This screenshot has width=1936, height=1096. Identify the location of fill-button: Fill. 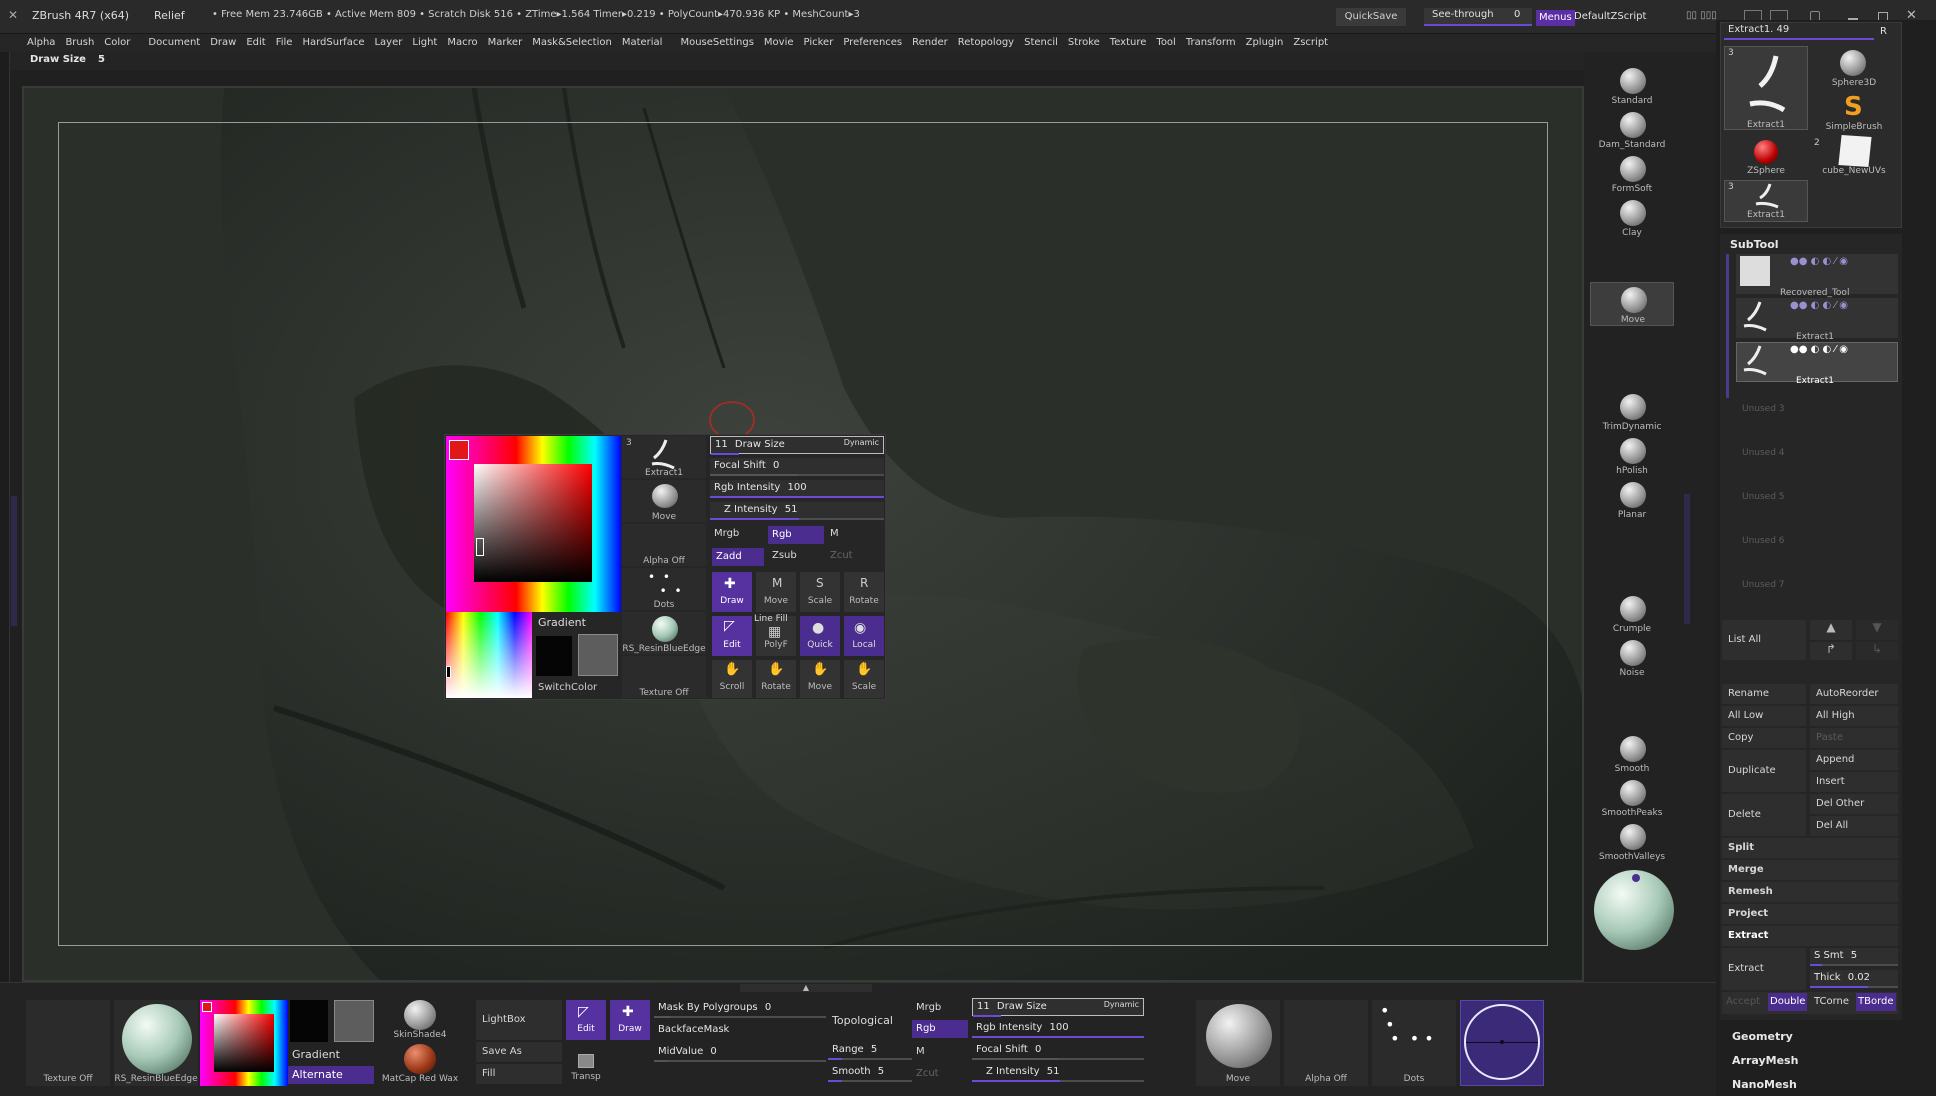
(519, 1074).